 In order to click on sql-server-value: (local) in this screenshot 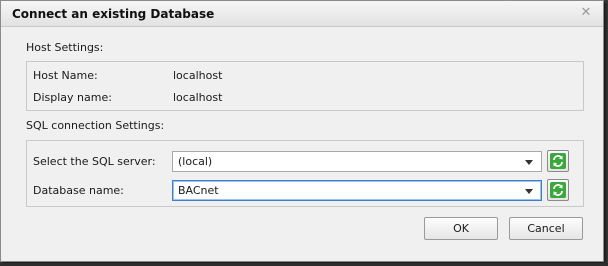, I will do `click(195, 161)`.